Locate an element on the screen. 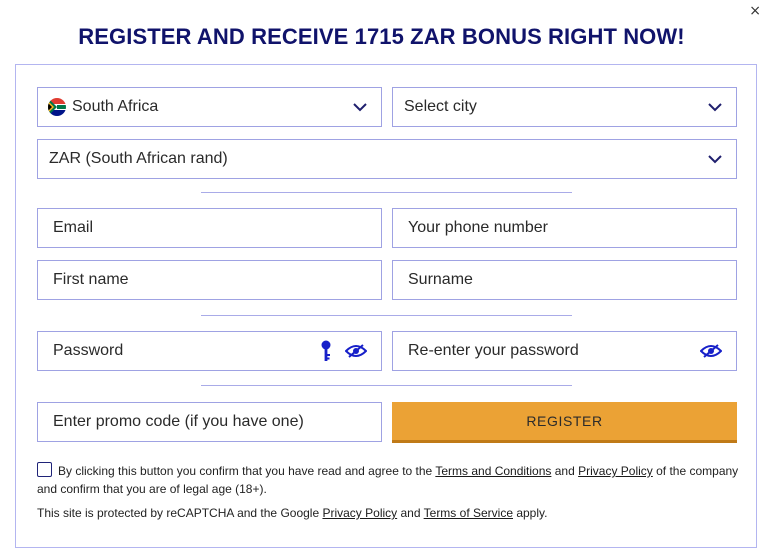 The image size is (763, 558). password-field: Password is located at coordinates (209, 351).